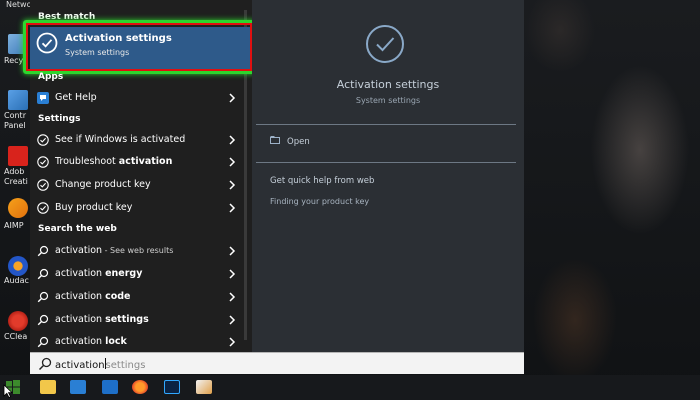 This screenshot has height=400, width=700. What do you see at coordinates (137, 342) in the screenshot?
I see `web-result-activation-lock: activation lock` at bounding box center [137, 342].